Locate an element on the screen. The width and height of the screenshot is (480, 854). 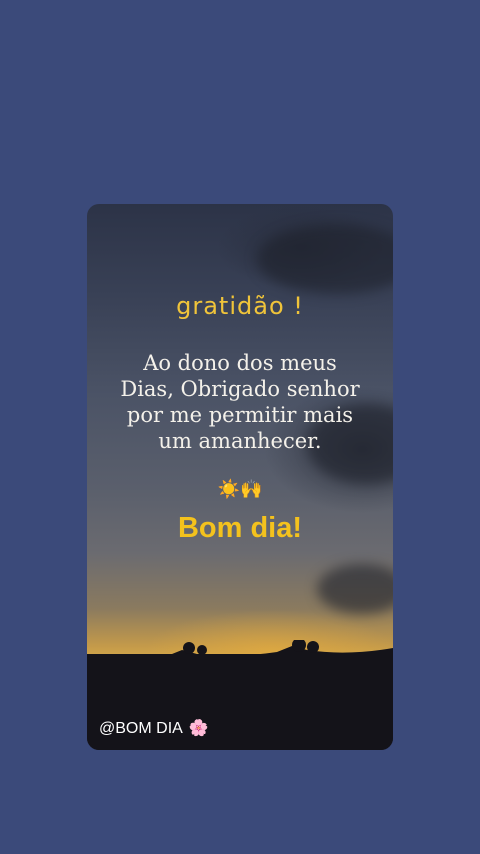
message-line: Dias, Obrigado senhor is located at coordinates (240, 389).